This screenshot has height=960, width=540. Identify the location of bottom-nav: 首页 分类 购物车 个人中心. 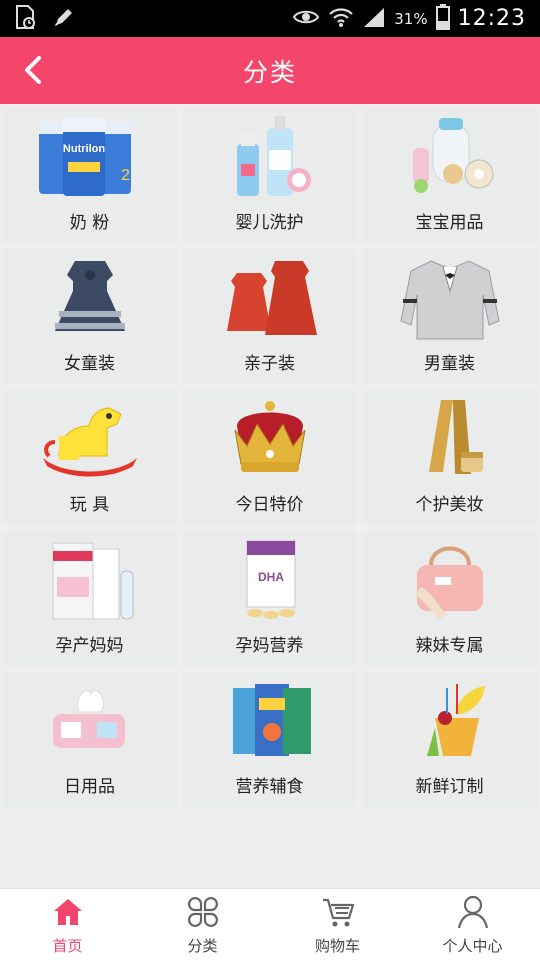
(270, 924).